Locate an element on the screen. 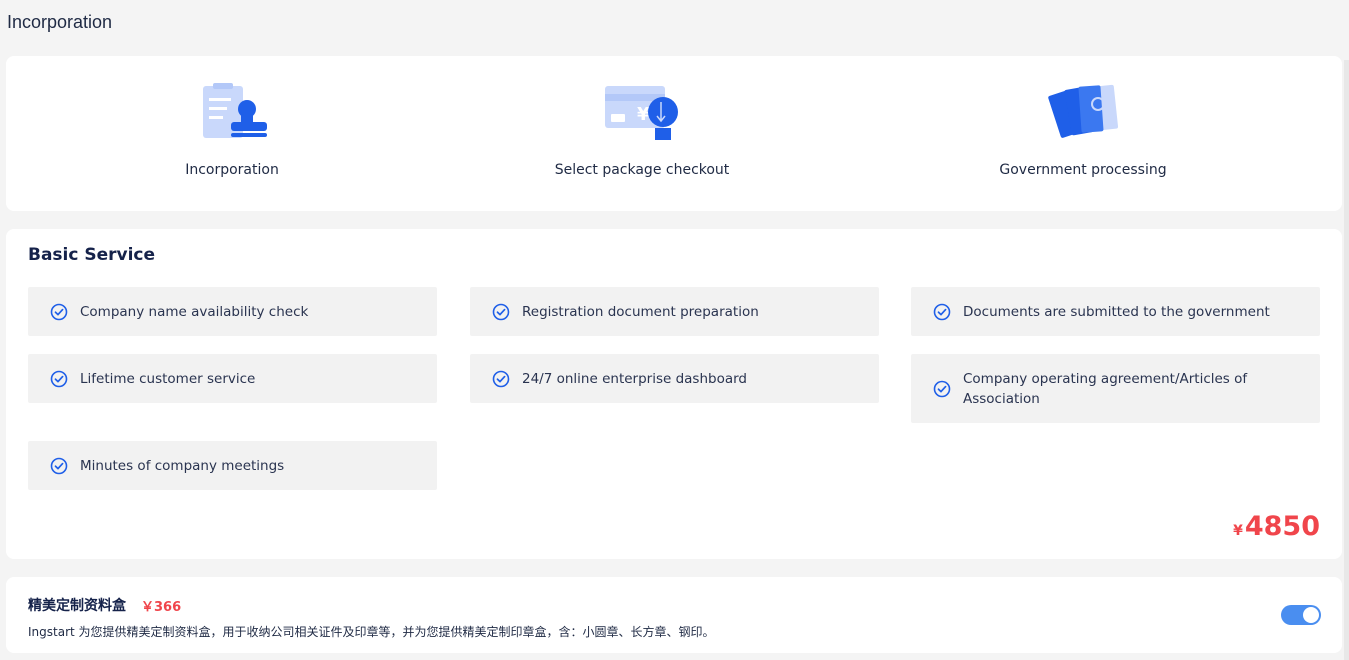 The image size is (1349, 660). feature-text: Registration document preparation is located at coordinates (640, 311).